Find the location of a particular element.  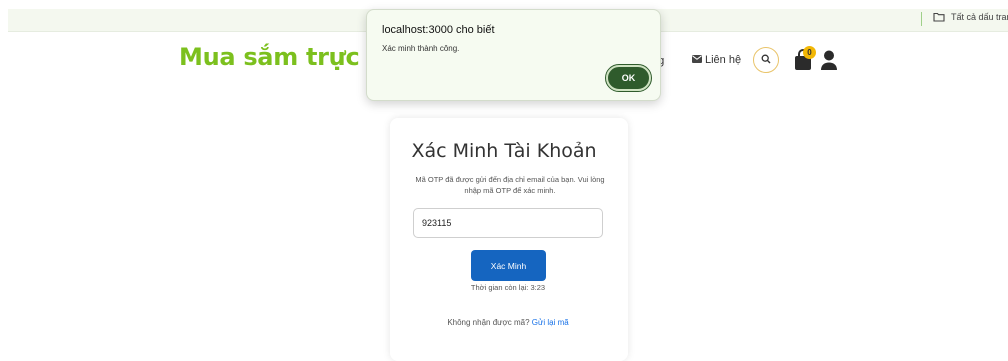

cart-icon is located at coordinates (803, 62).